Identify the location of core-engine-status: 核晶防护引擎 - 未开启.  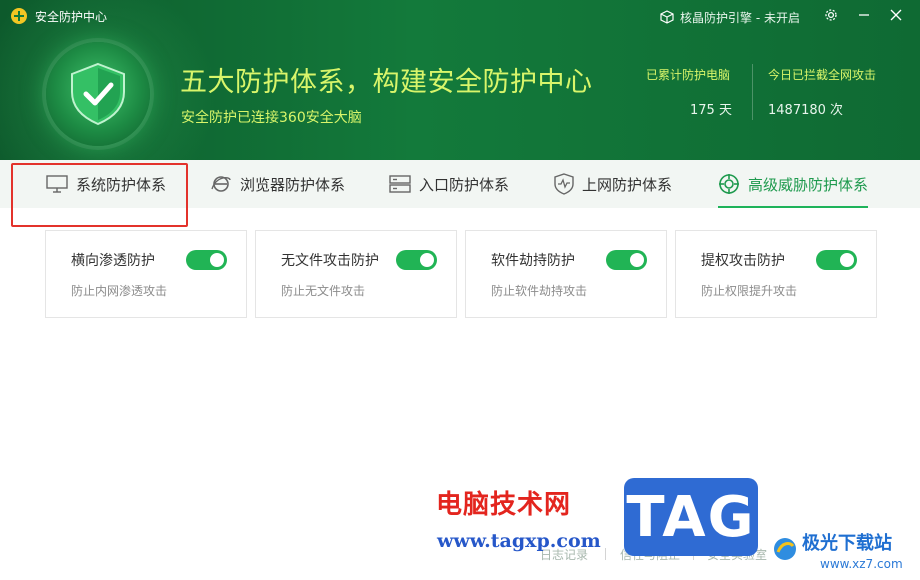
(730, 17).